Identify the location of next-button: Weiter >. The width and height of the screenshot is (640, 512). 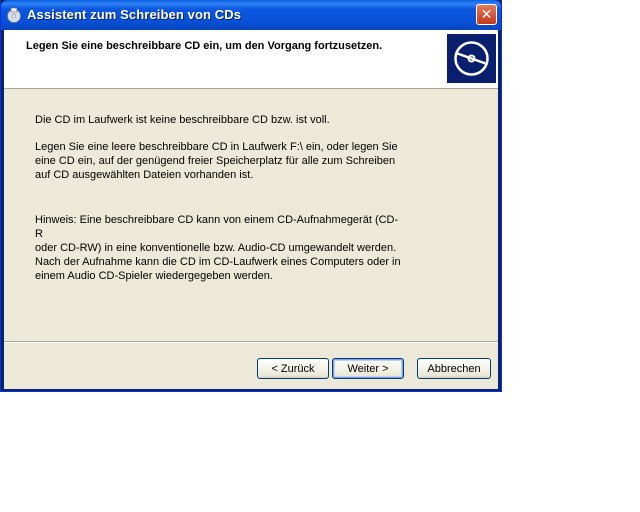
(368, 368).